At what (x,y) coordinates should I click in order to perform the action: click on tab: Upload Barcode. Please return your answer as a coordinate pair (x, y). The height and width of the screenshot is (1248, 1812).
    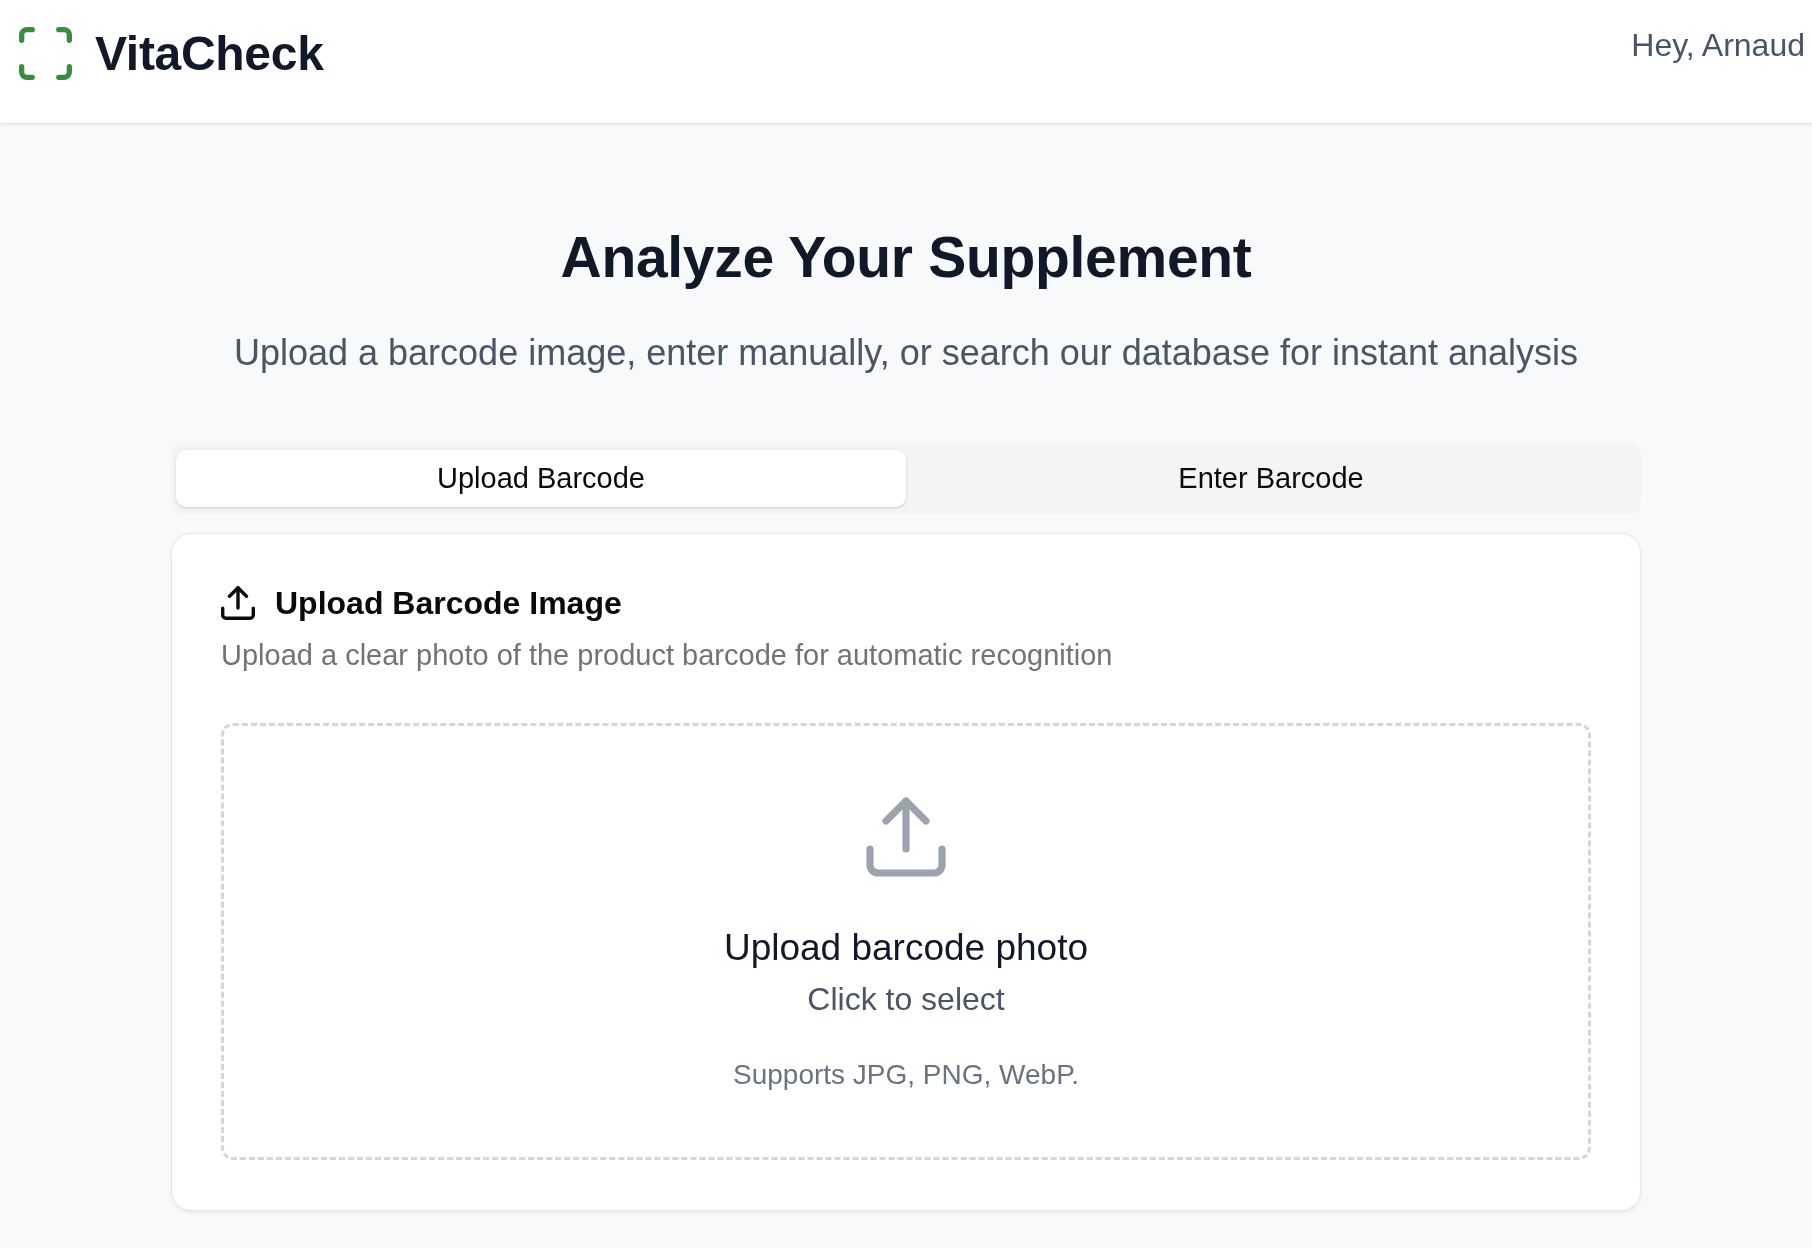
    Looking at the image, I should click on (541, 479).